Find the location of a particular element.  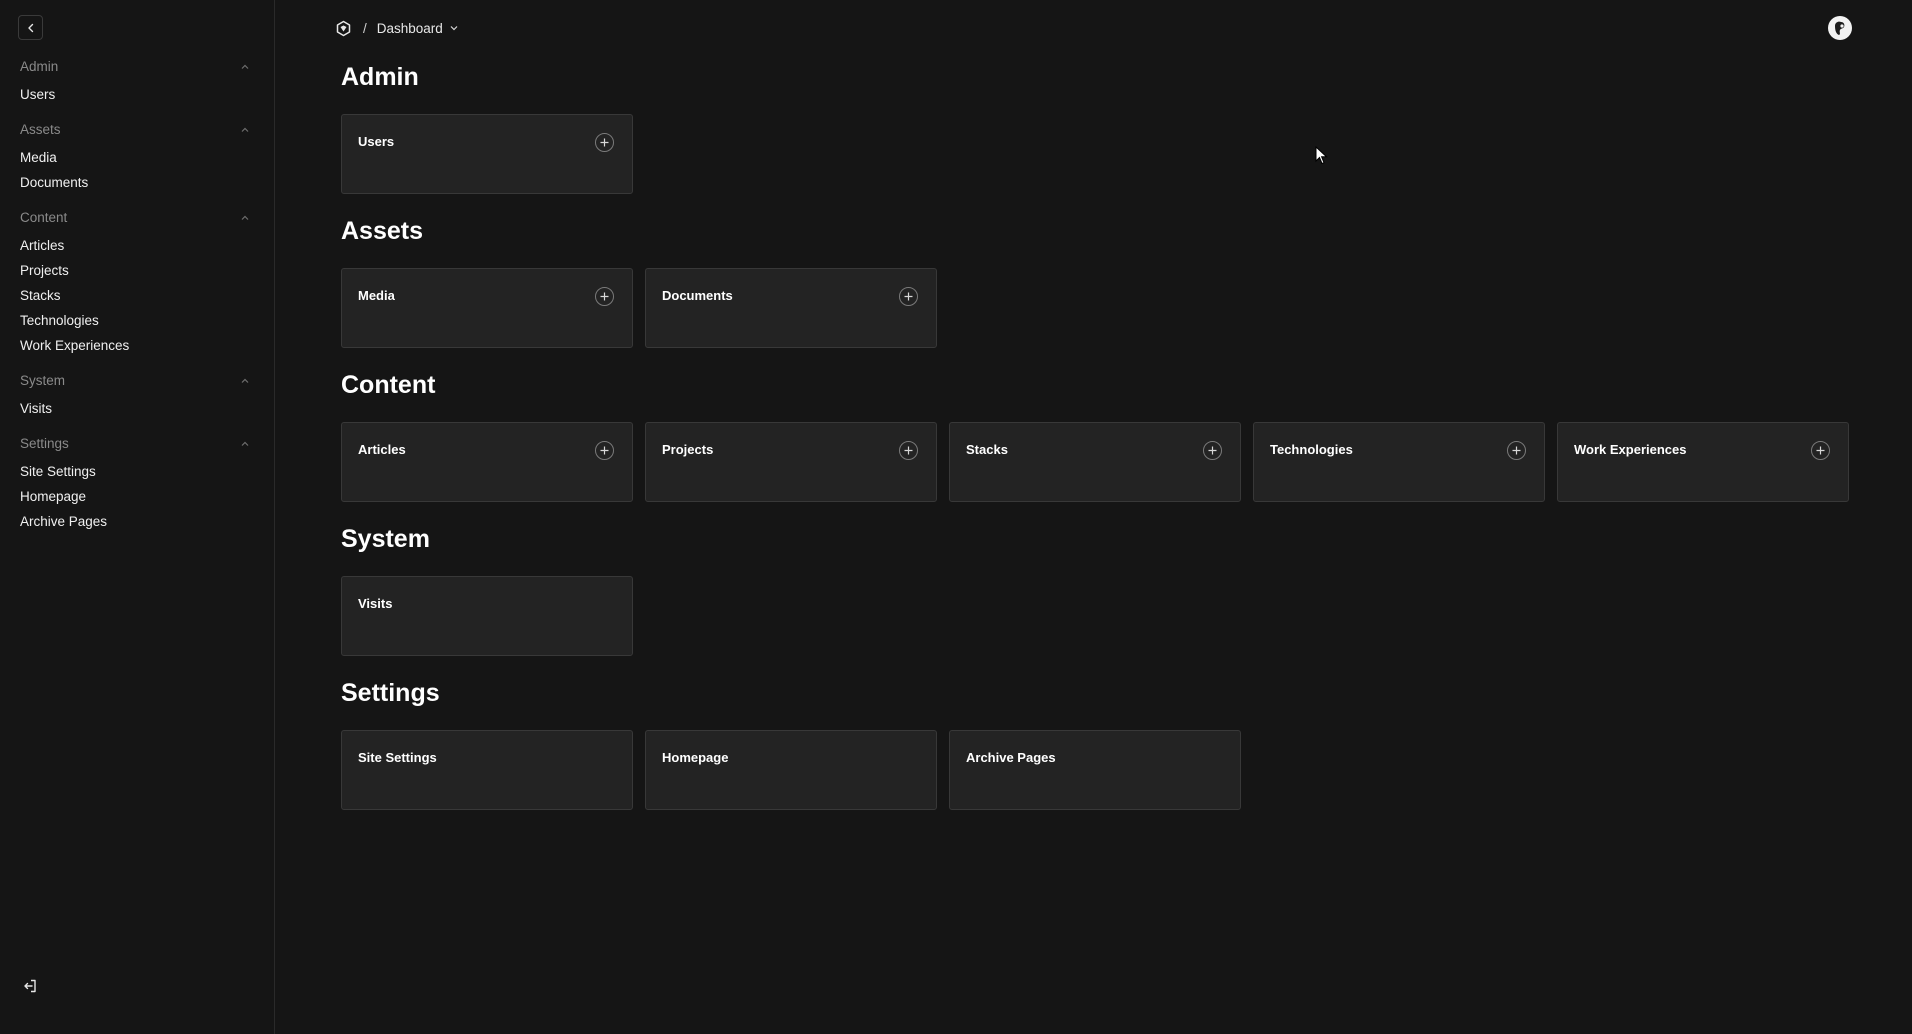

card-homepage: Homepage is located at coordinates (791, 770).